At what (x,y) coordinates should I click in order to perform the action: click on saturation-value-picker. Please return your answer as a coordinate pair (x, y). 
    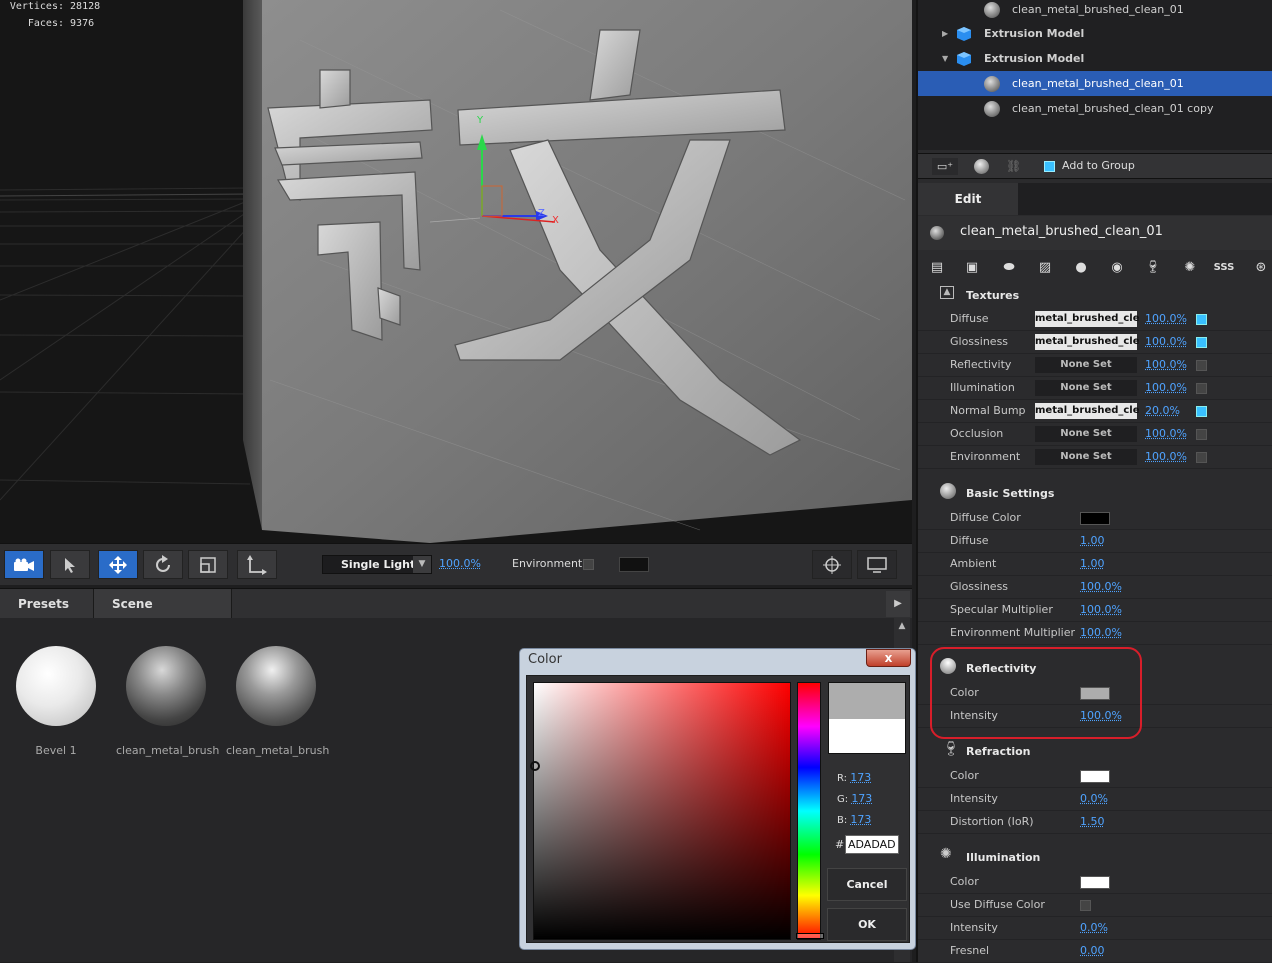
    Looking at the image, I should click on (662, 811).